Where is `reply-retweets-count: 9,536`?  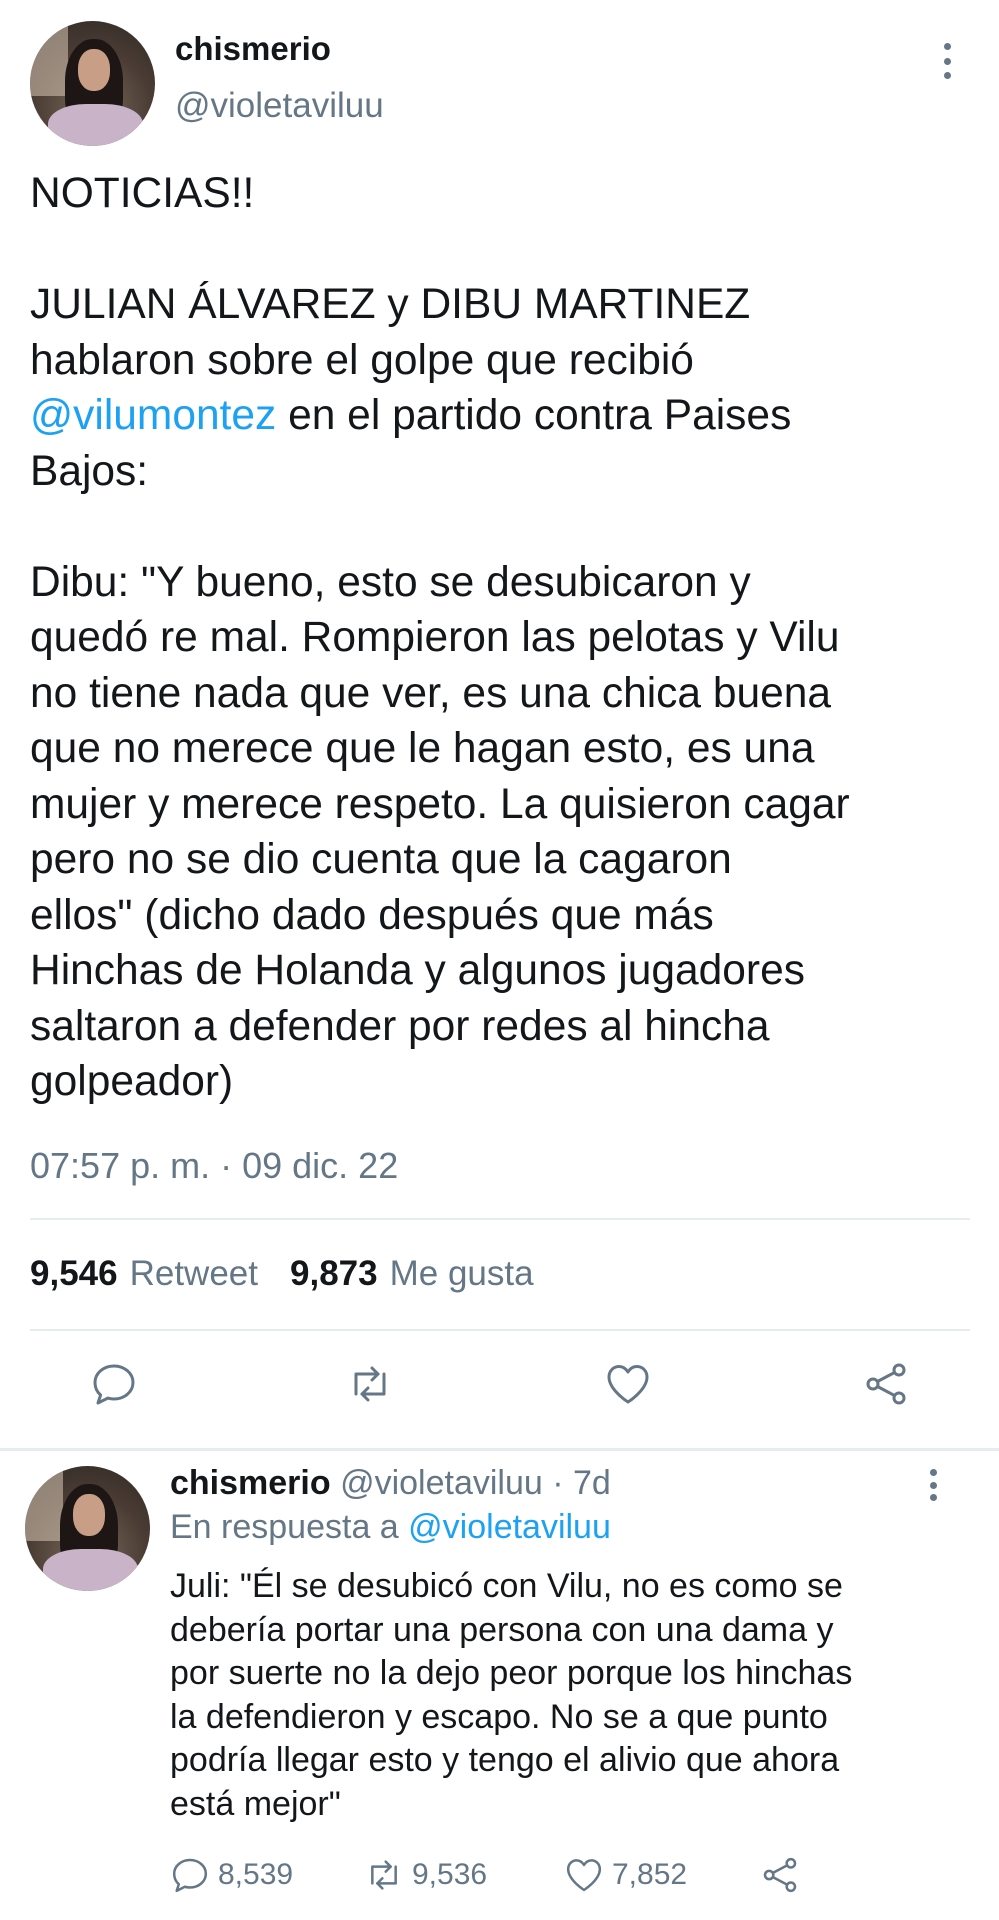 reply-retweets-count: 9,536 is located at coordinates (450, 1874).